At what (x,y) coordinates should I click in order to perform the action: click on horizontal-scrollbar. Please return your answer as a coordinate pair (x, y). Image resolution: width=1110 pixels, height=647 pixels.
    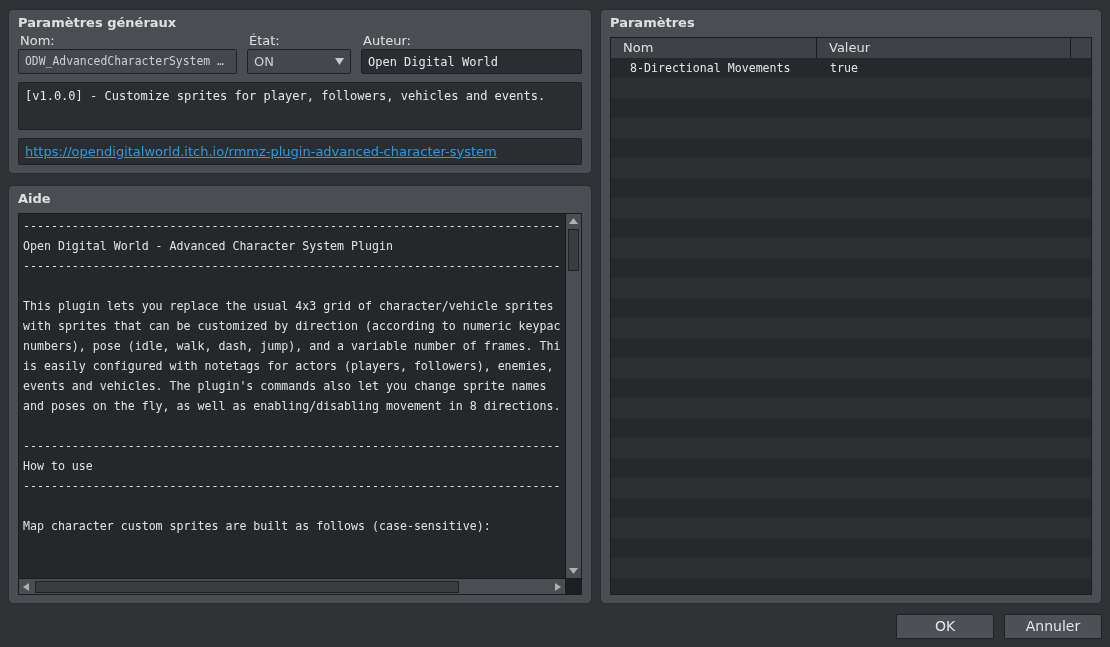
    Looking at the image, I should click on (300, 586).